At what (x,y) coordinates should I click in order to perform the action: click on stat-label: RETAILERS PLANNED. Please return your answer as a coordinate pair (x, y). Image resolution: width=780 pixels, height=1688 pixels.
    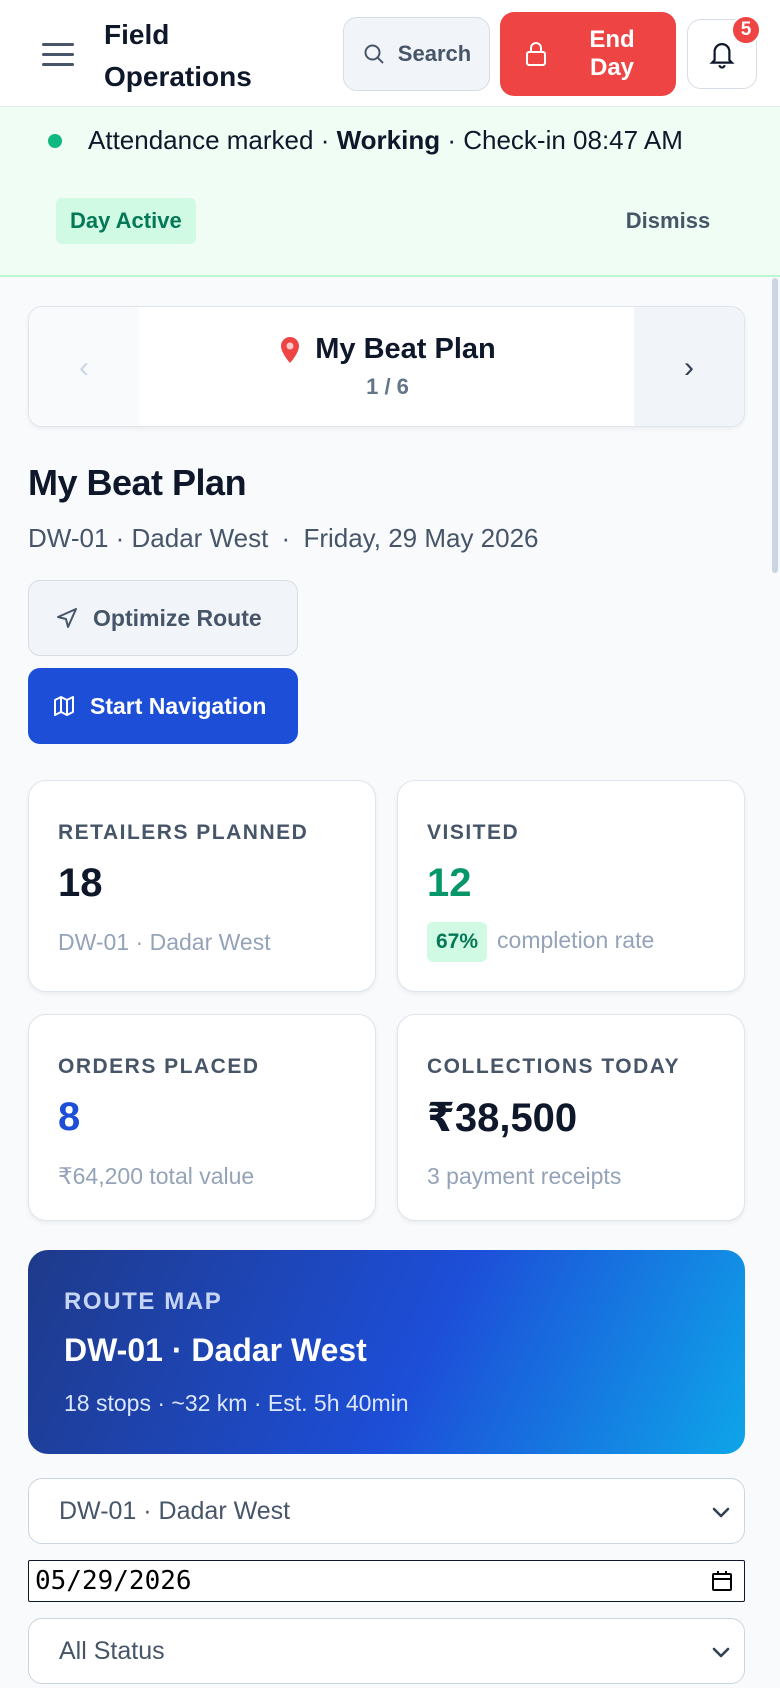
    Looking at the image, I should click on (183, 832).